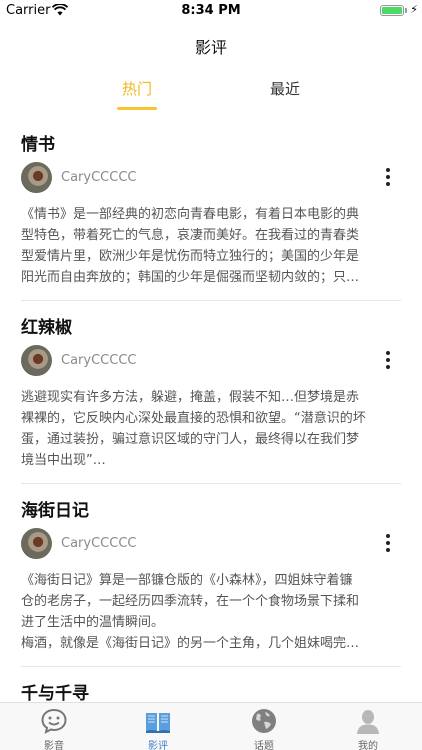  I want to click on excerpt-line: 仓的老房子，一起经历四季流转，在一个个食物场景下揉和, so click(190, 601).